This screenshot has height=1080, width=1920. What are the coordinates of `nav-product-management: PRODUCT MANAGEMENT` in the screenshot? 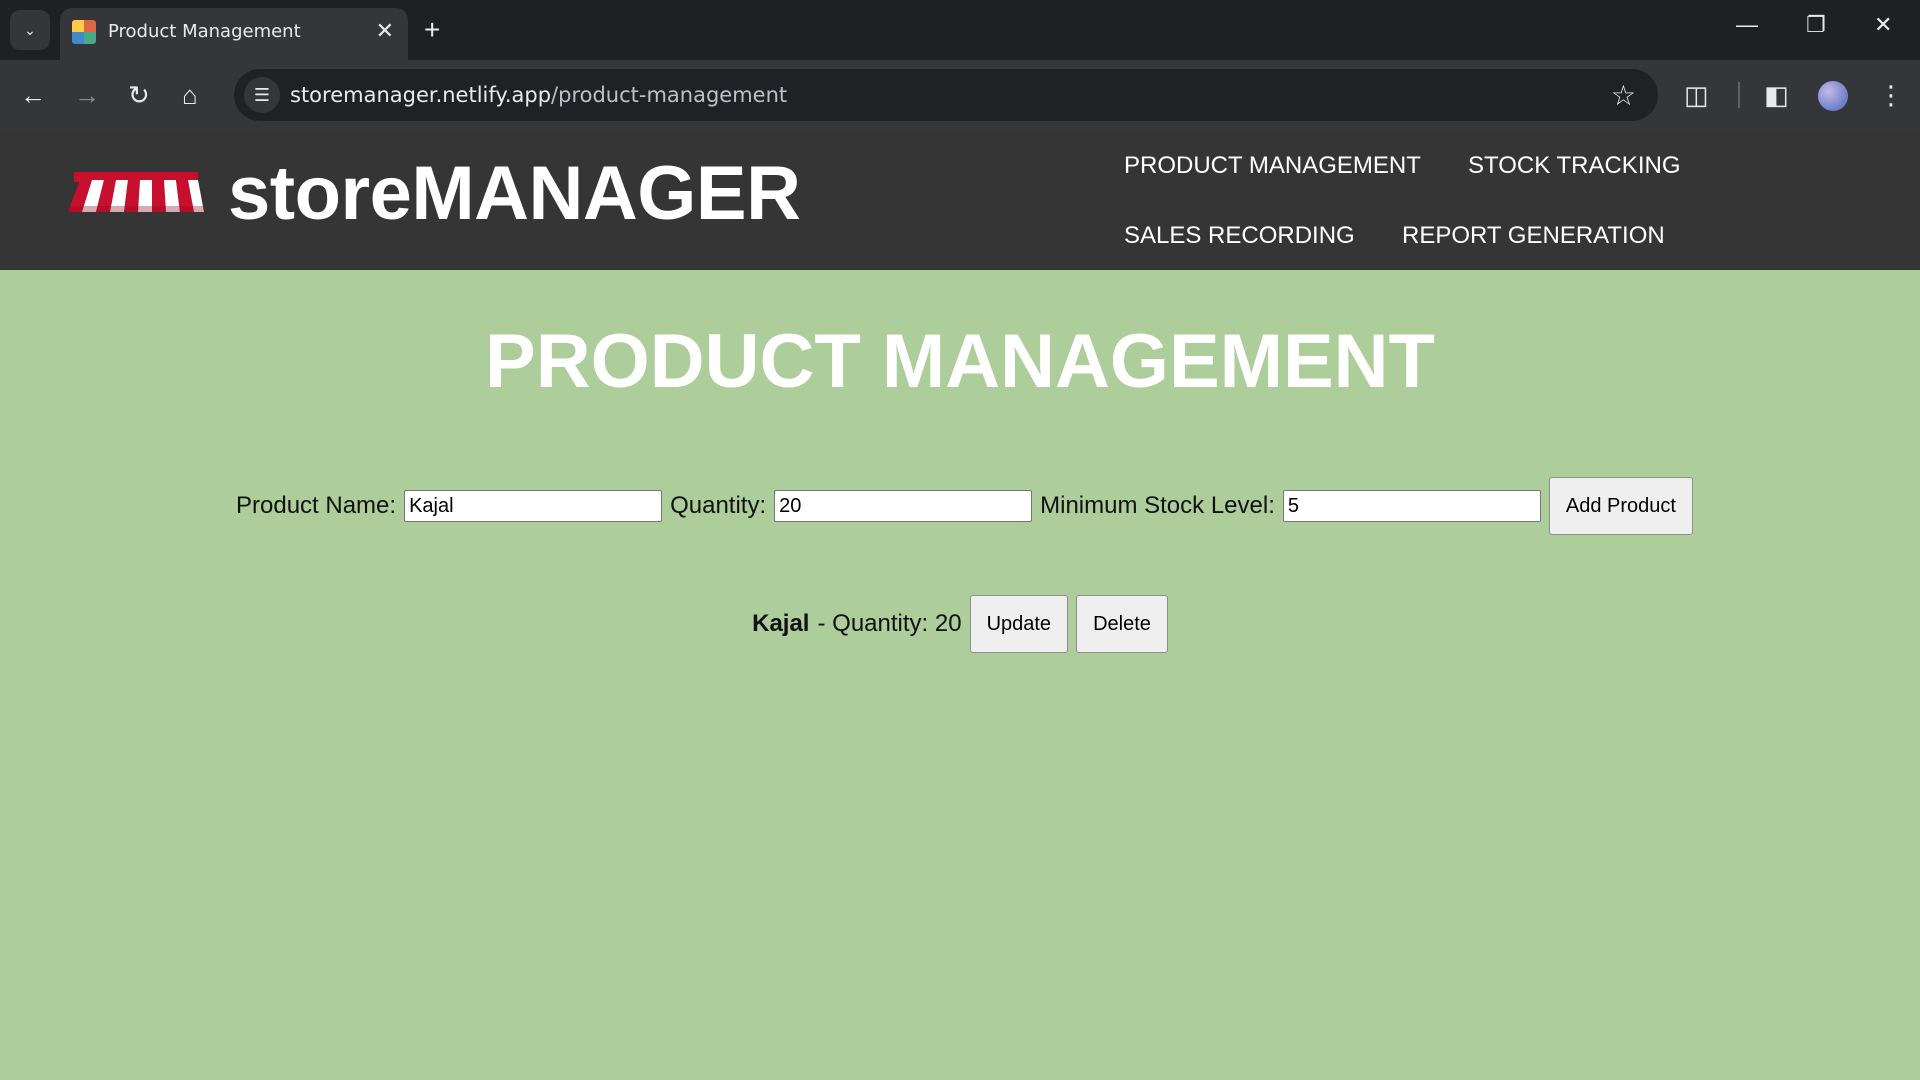 It's located at (1272, 166).